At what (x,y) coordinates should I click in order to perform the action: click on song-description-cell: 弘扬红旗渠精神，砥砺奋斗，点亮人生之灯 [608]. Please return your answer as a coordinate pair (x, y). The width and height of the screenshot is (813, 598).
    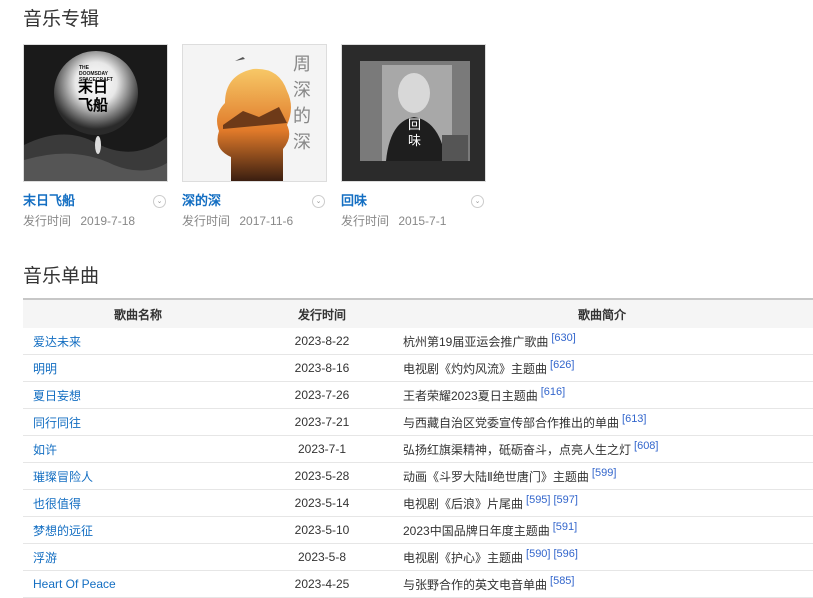
    Looking at the image, I should click on (602, 449).